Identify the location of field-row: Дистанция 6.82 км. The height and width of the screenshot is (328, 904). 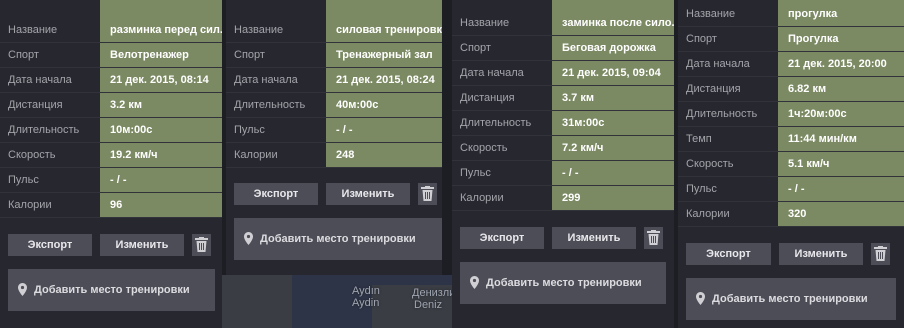
(791, 89).